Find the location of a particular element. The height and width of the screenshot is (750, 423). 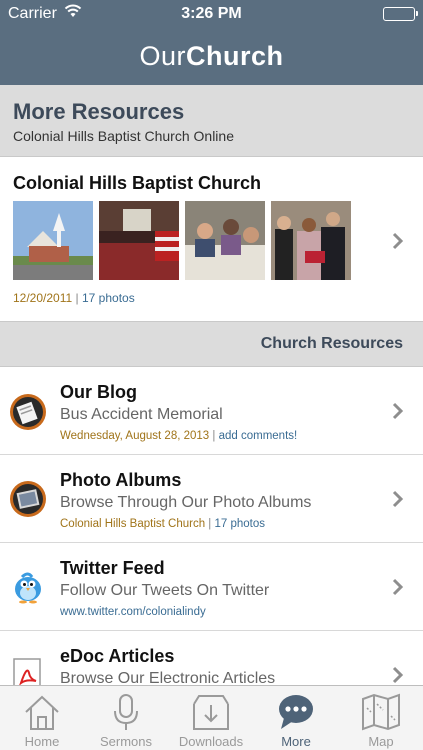

home-icon is located at coordinates (42, 712).